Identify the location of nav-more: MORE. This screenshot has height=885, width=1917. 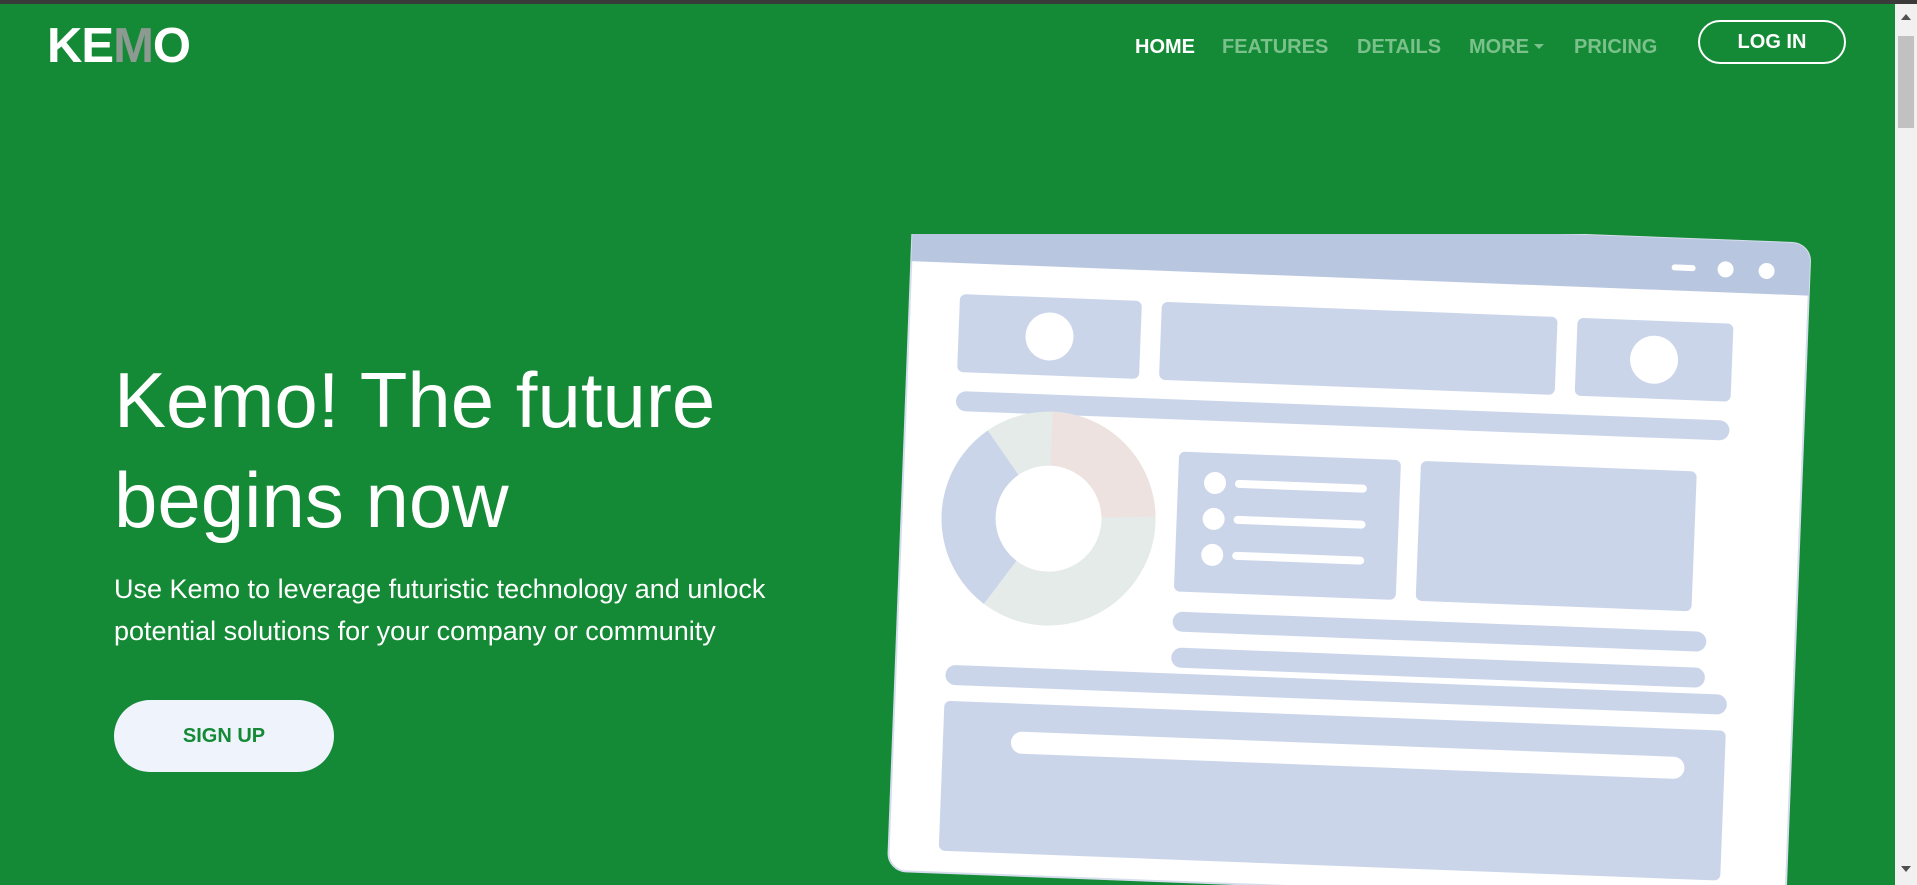
(1506, 47).